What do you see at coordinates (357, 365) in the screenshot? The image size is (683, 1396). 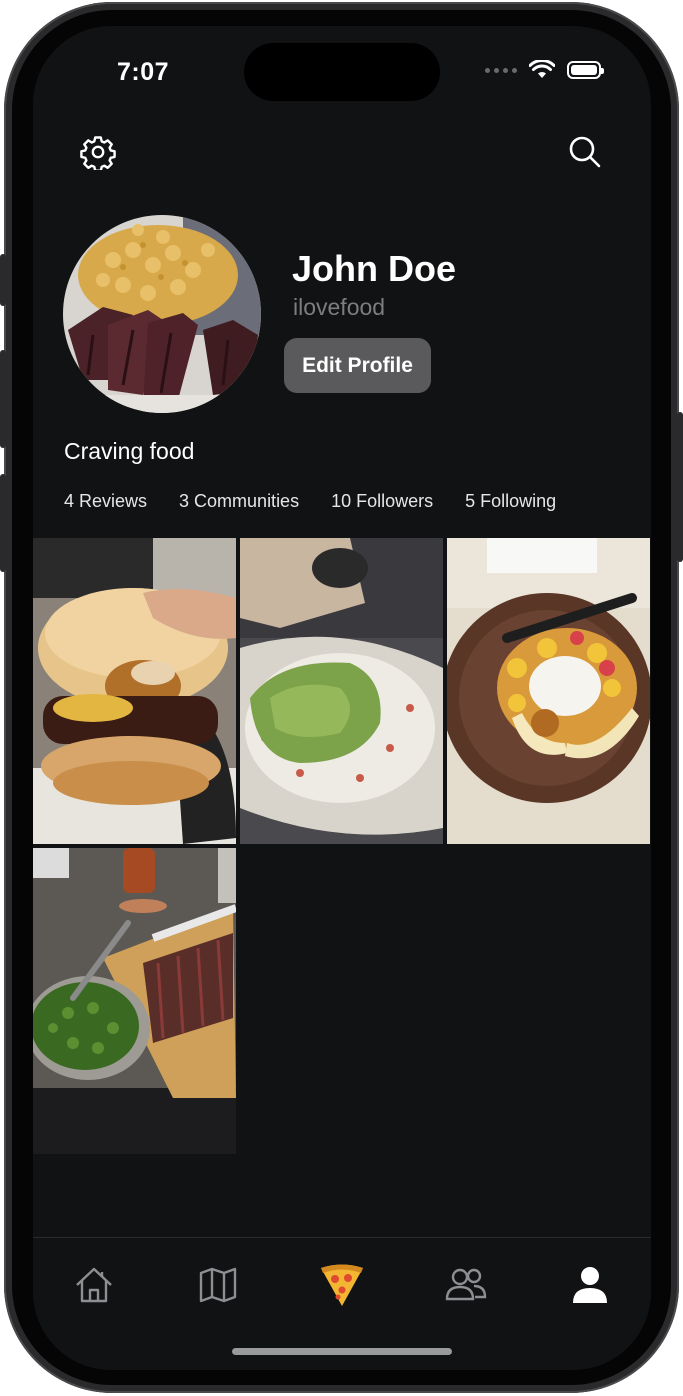 I see `edit-profile-button: Edit Profile` at bounding box center [357, 365].